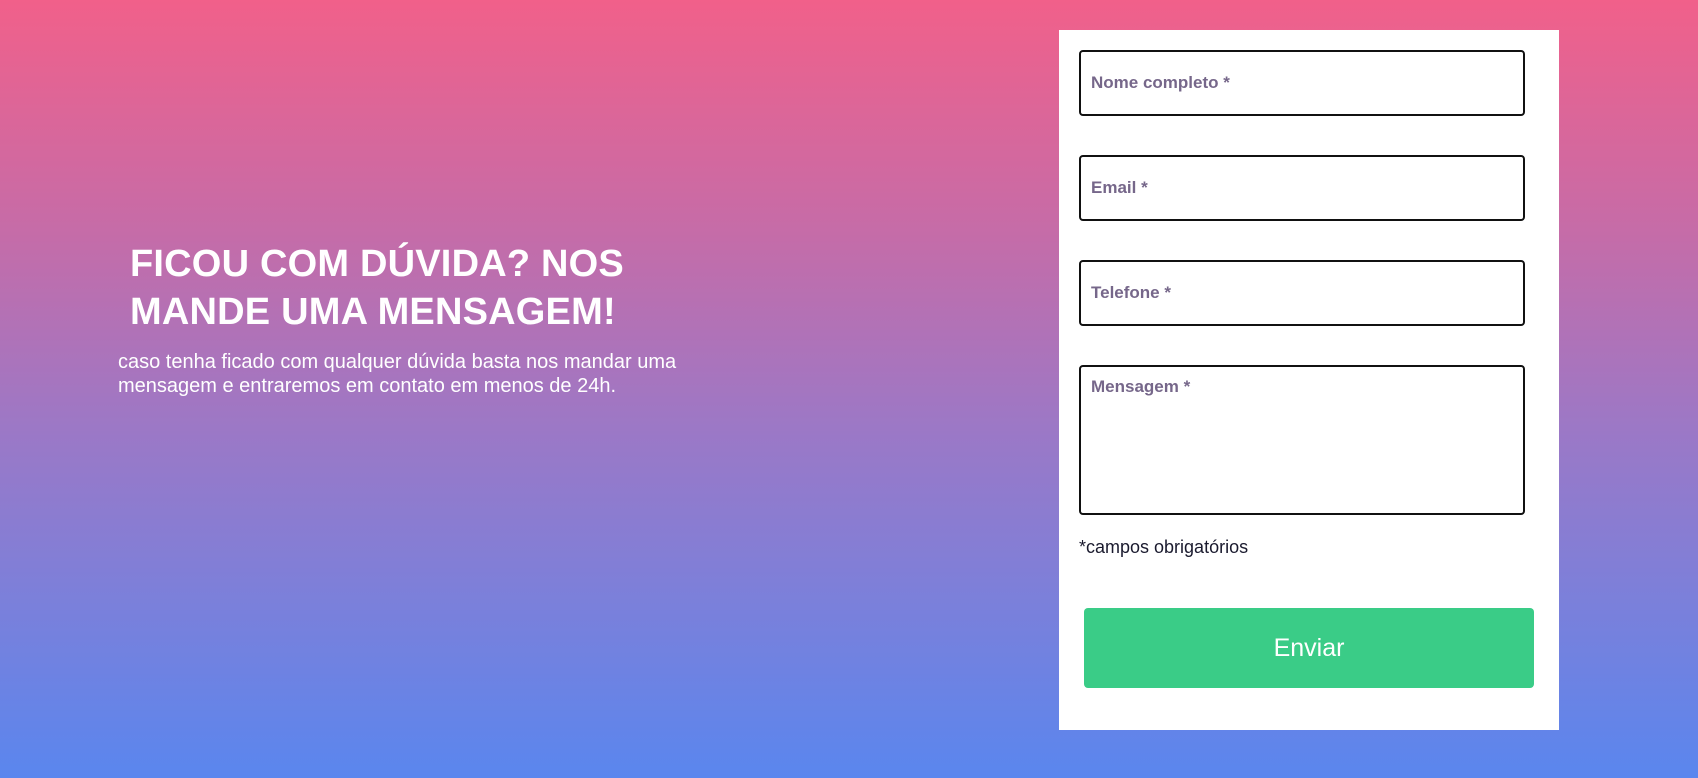  I want to click on name-field, so click(1302, 83).